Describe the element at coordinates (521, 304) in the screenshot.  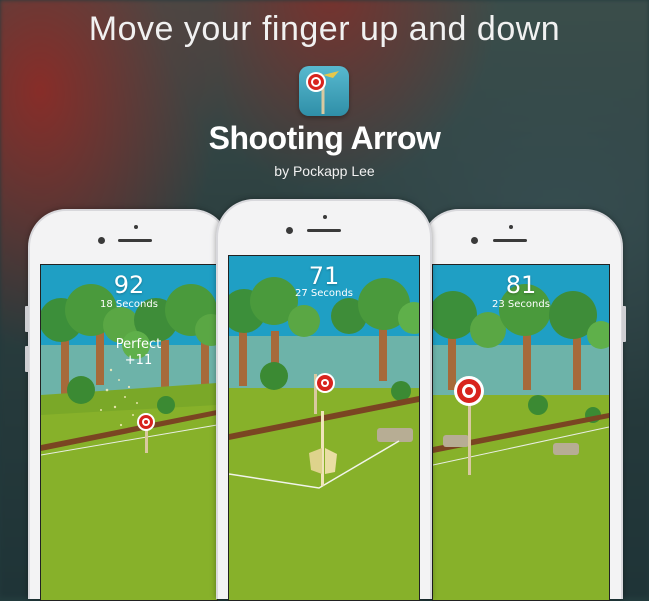
I see `seconds-remaining: 23 Seconds` at that location.